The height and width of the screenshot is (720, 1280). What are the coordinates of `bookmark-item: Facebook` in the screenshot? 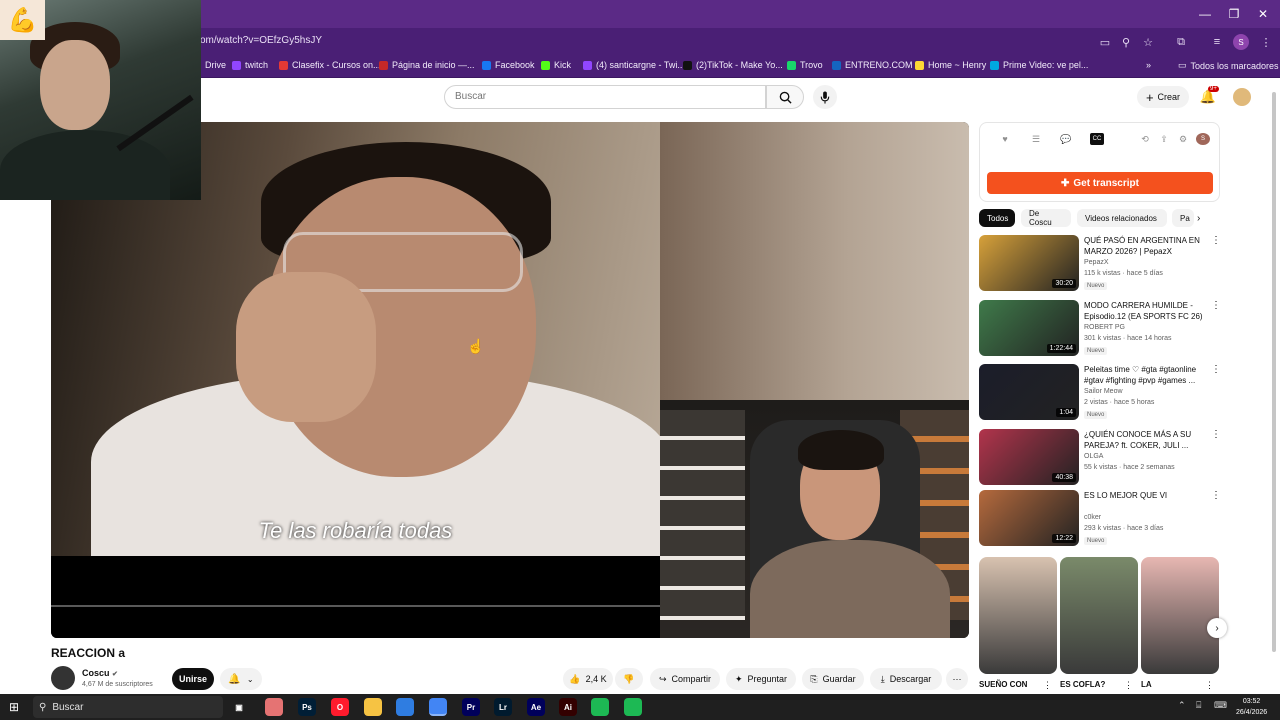 It's located at (508, 65).